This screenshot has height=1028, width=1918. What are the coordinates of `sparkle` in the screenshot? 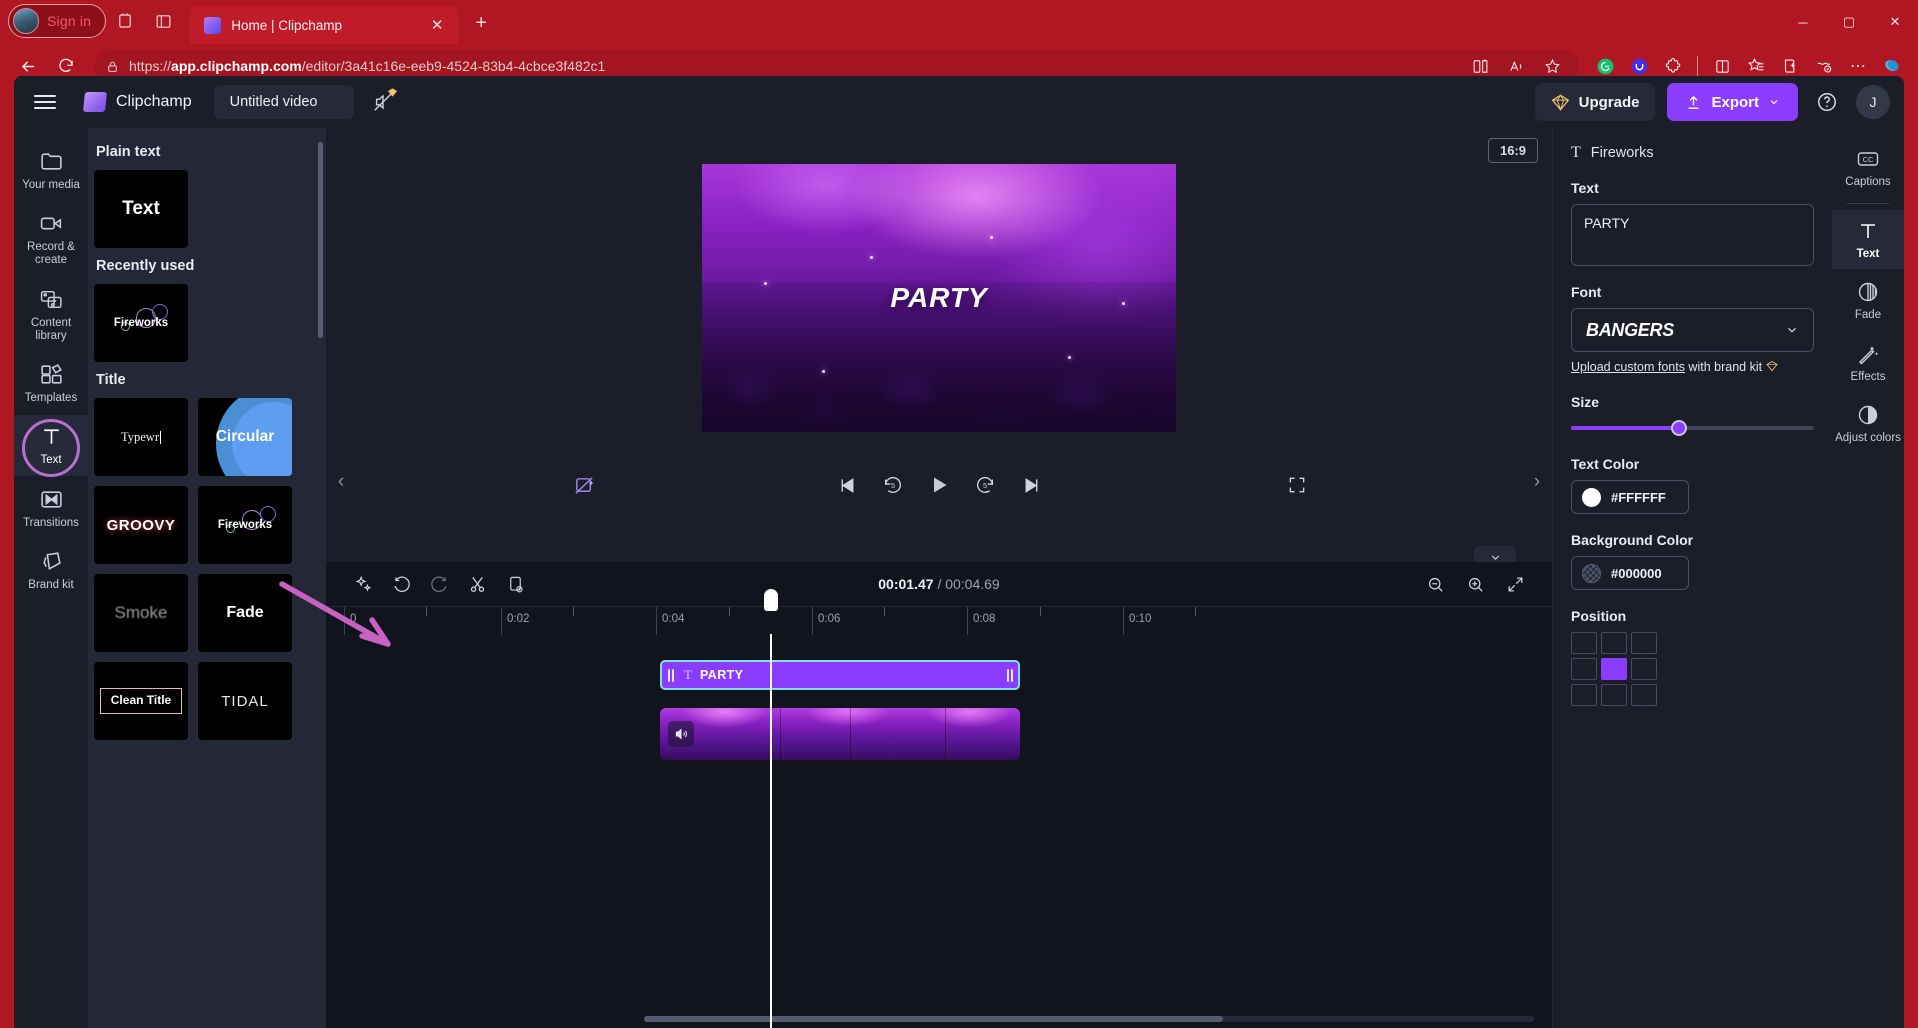 It's located at (1069, 357).